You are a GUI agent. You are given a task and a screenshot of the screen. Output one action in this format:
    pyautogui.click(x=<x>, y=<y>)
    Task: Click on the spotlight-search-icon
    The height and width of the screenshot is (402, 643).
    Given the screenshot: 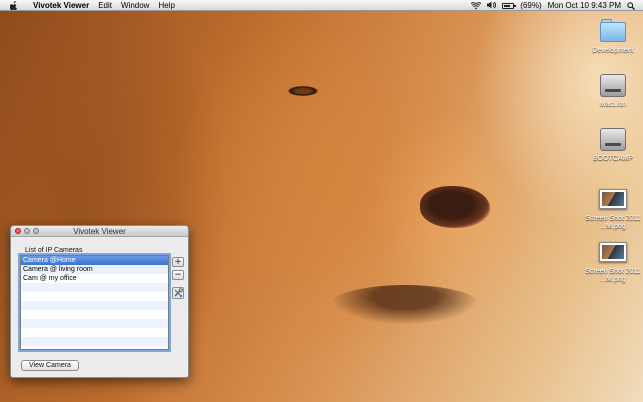 What is the action you would take?
    pyautogui.click(x=631, y=5)
    